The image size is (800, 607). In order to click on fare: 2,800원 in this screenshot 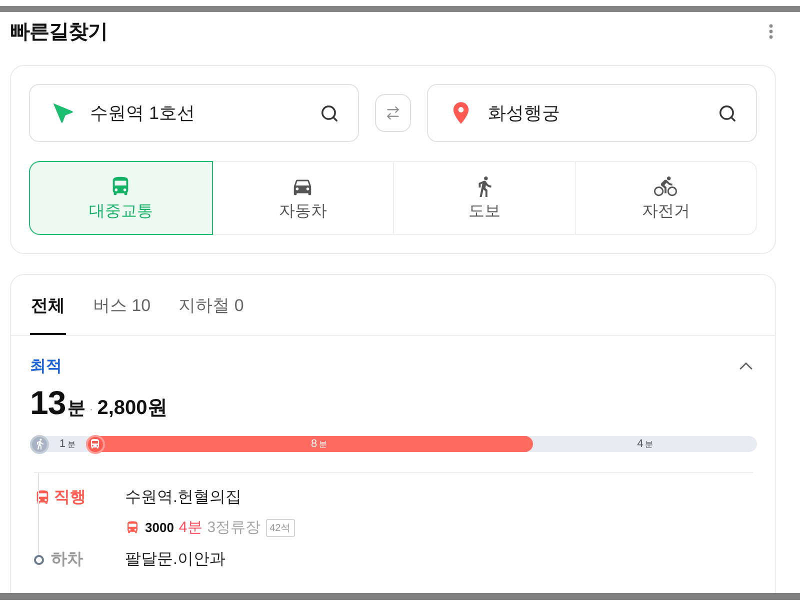, I will do `click(132, 408)`.